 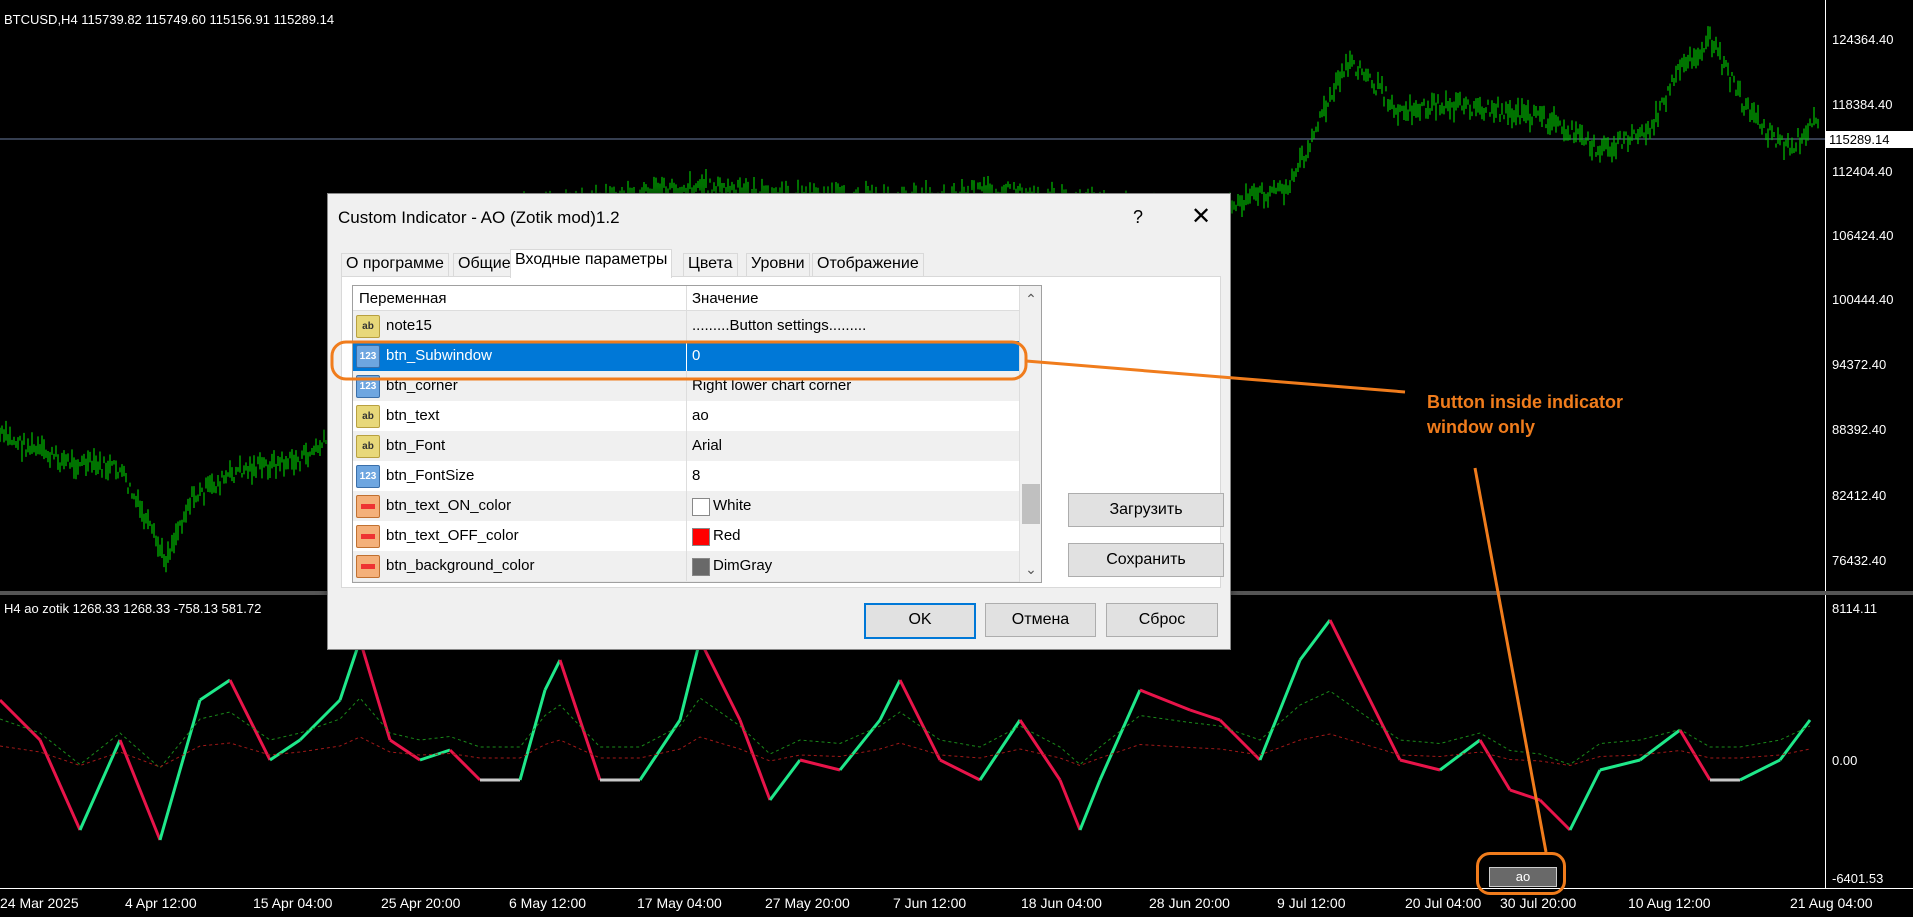 I want to click on help-button: ?, so click(x=1138, y=217).